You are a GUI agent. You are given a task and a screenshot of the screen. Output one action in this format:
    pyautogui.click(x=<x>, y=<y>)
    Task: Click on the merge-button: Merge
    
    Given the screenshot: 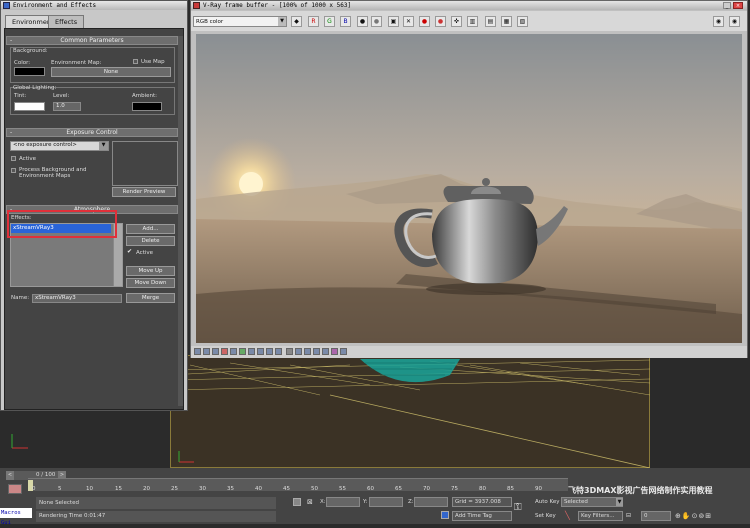 What is the action you would take?
    pyautogui.click(x=150, y=298)
    